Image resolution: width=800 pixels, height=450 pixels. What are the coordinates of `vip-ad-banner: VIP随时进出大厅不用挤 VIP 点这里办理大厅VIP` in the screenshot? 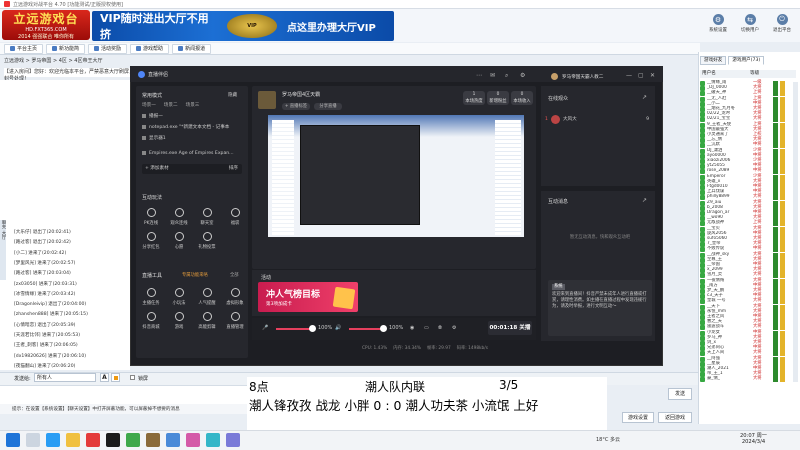 It's located at (243, 26).